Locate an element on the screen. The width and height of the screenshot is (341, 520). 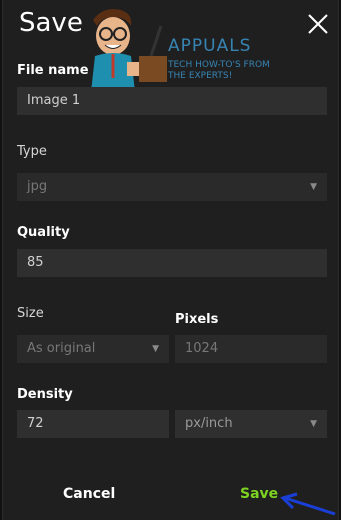
type-label: Type is located at coordinates (32, 151).